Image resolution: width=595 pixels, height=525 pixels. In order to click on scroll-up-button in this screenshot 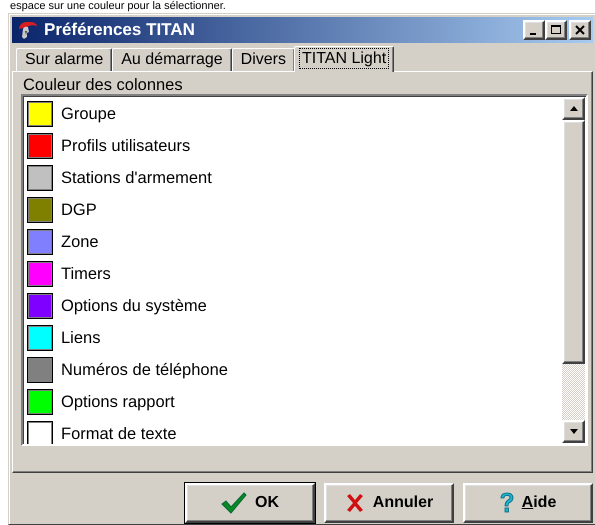, I will do `click(573, 108)`.